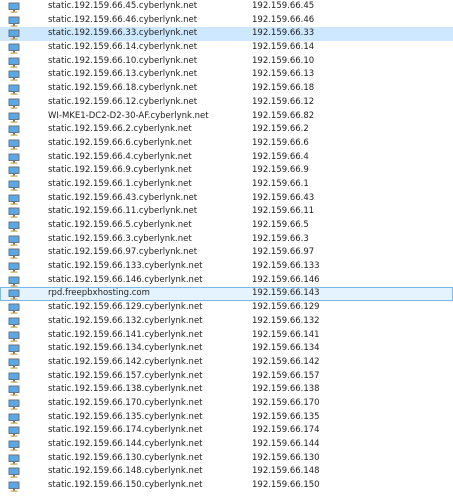 This screenshot has width=453, height=500. I want to click on host-name: static.192.159.66.157.cyberlynk.net, so click(125, 375).